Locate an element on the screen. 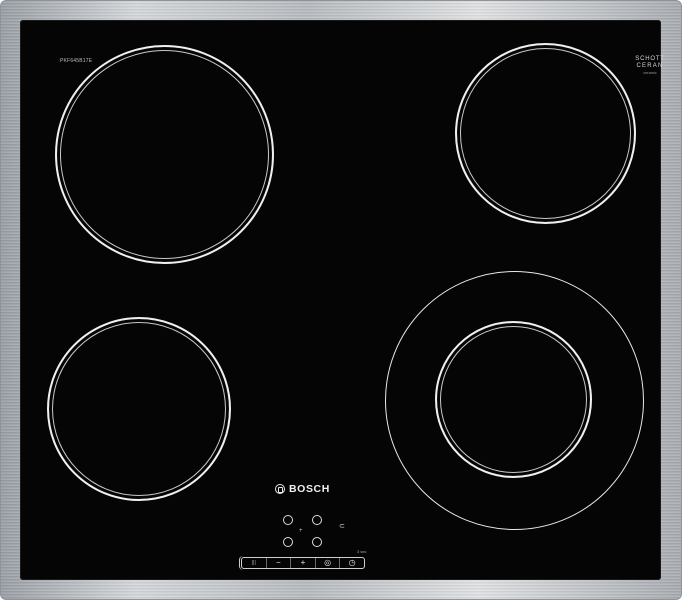  model-code-label: PKF645B17E is located at coordinates (76, 61).